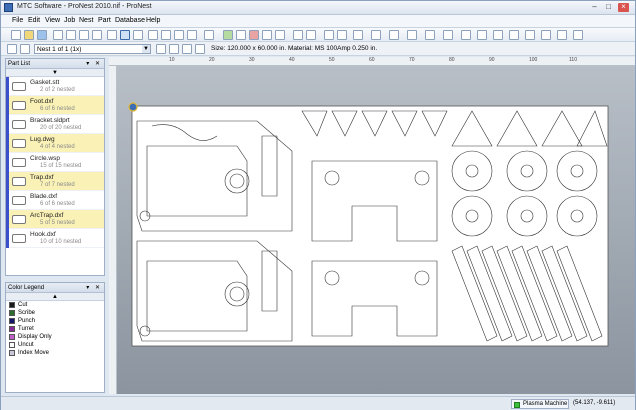  Describe the element at coordinates (16, 35) in the screenshot. I see `new-icon` at that location.